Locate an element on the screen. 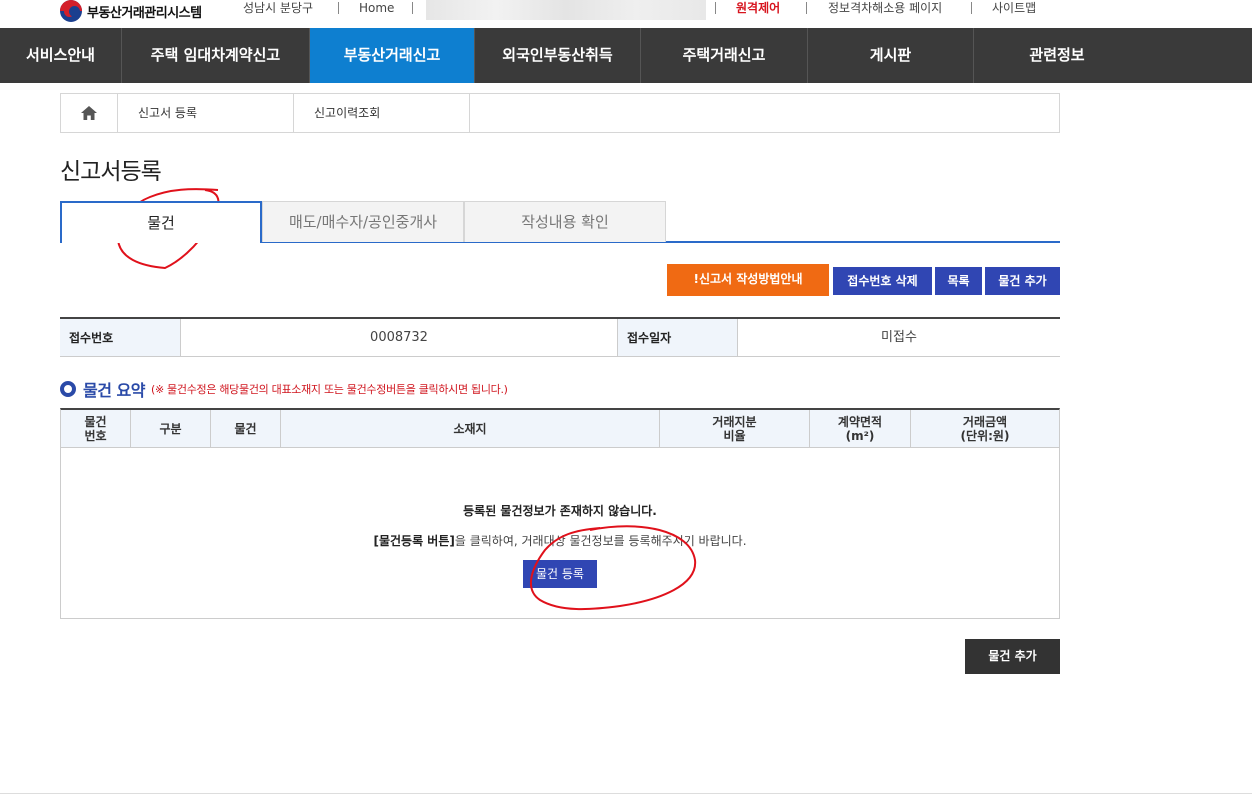 The height and width of the screenshot is (794, 1252). nav-housing-report: 주택거래신고 is located at coordinates (724, 55).